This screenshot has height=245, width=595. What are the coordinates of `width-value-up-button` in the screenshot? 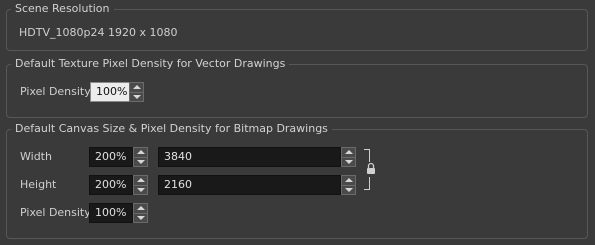 It's located at (348, 152).